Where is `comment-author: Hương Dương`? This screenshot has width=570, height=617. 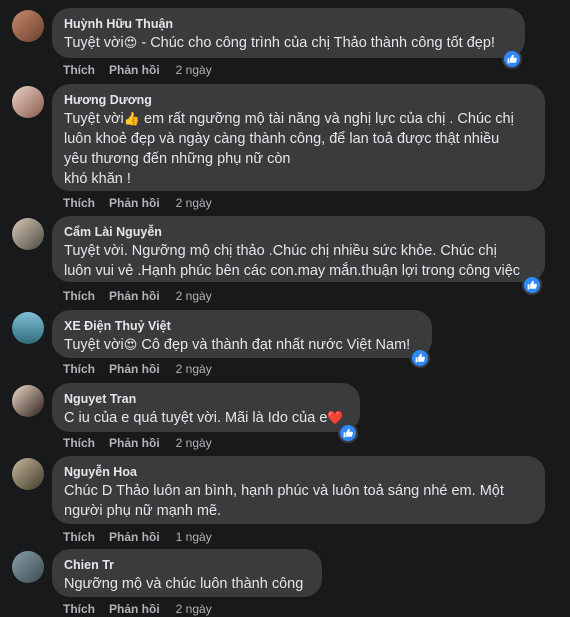 comment-author: Hương Dương is located at coordinates (298, 100).